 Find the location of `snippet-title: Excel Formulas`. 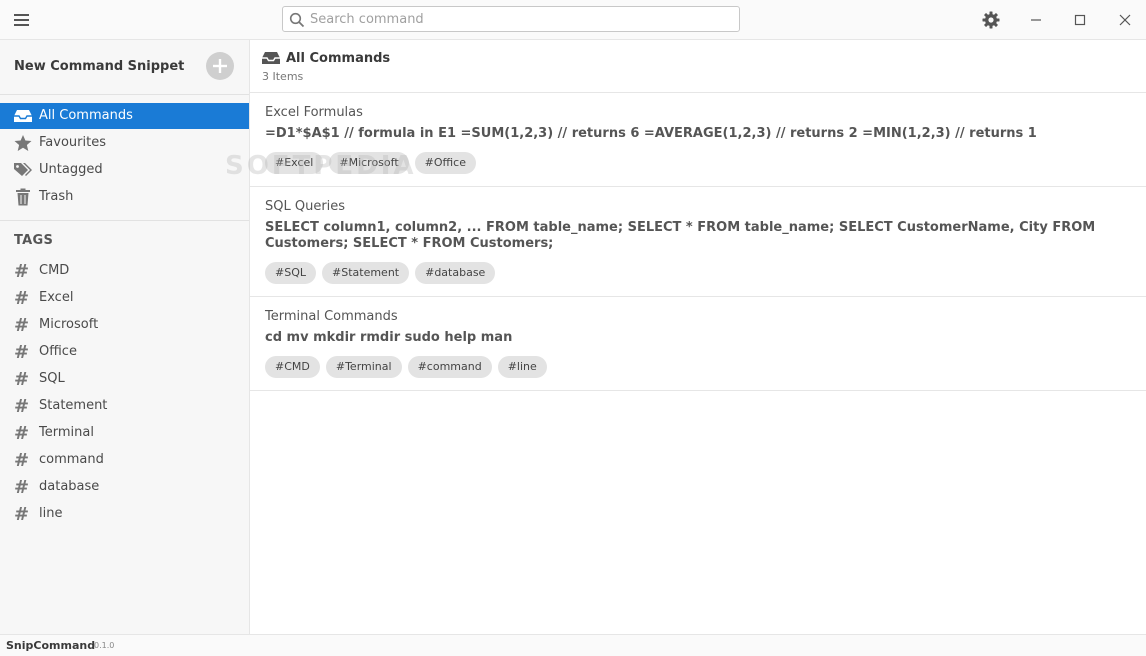

snippet-title: Excel Formulas is located at coordinates (314, 112).